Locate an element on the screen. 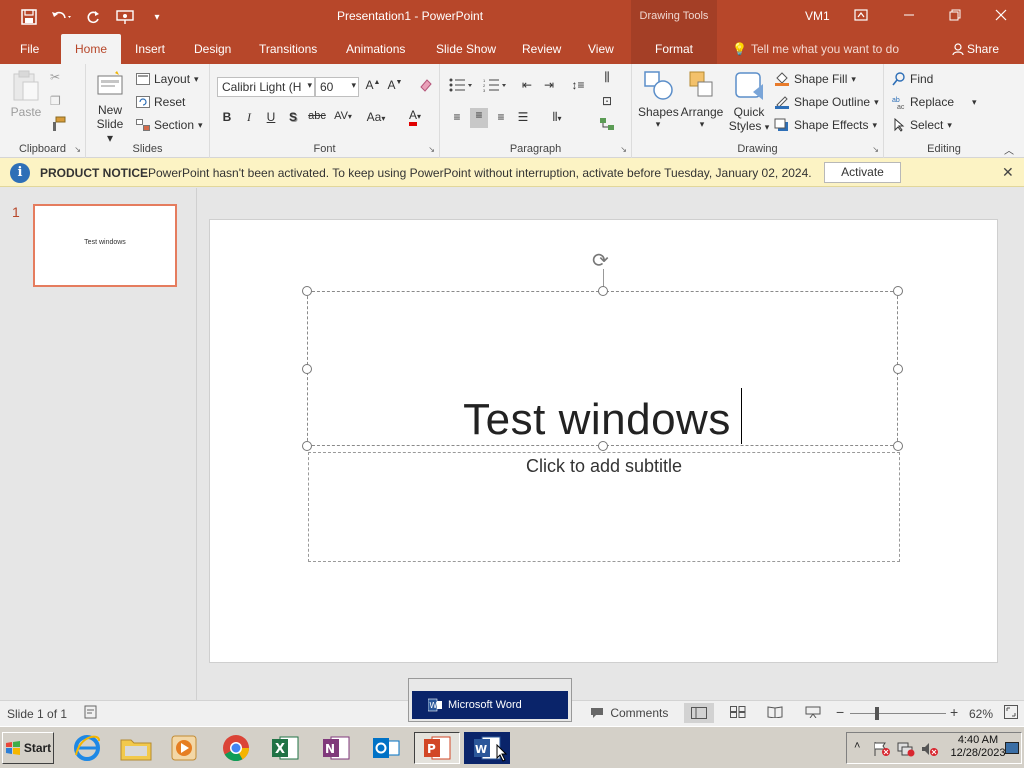 The image size is (1024, 768). copy-icon: ❐ is located at coordinates (55, 101).